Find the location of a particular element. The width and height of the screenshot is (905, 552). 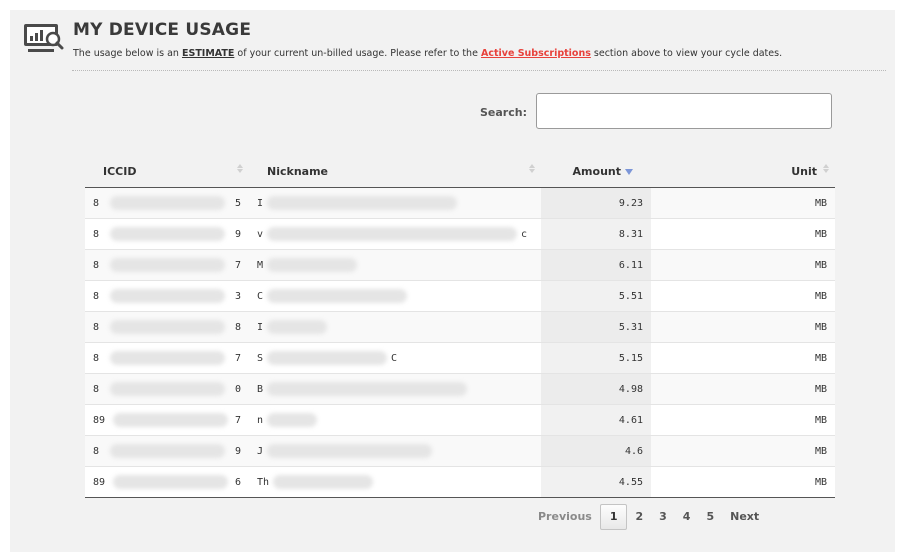

search-input is located at coordinates (684, 111).